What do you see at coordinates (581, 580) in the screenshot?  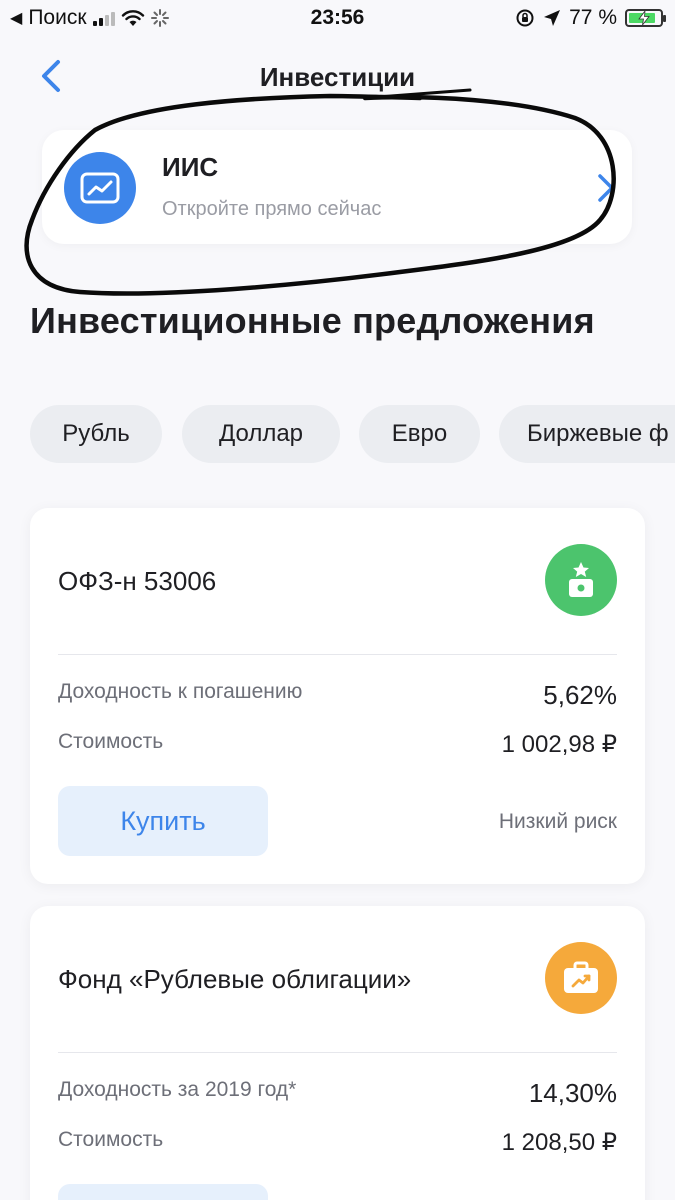 I see `bond-star-icon` at bounding box center [581, 580].